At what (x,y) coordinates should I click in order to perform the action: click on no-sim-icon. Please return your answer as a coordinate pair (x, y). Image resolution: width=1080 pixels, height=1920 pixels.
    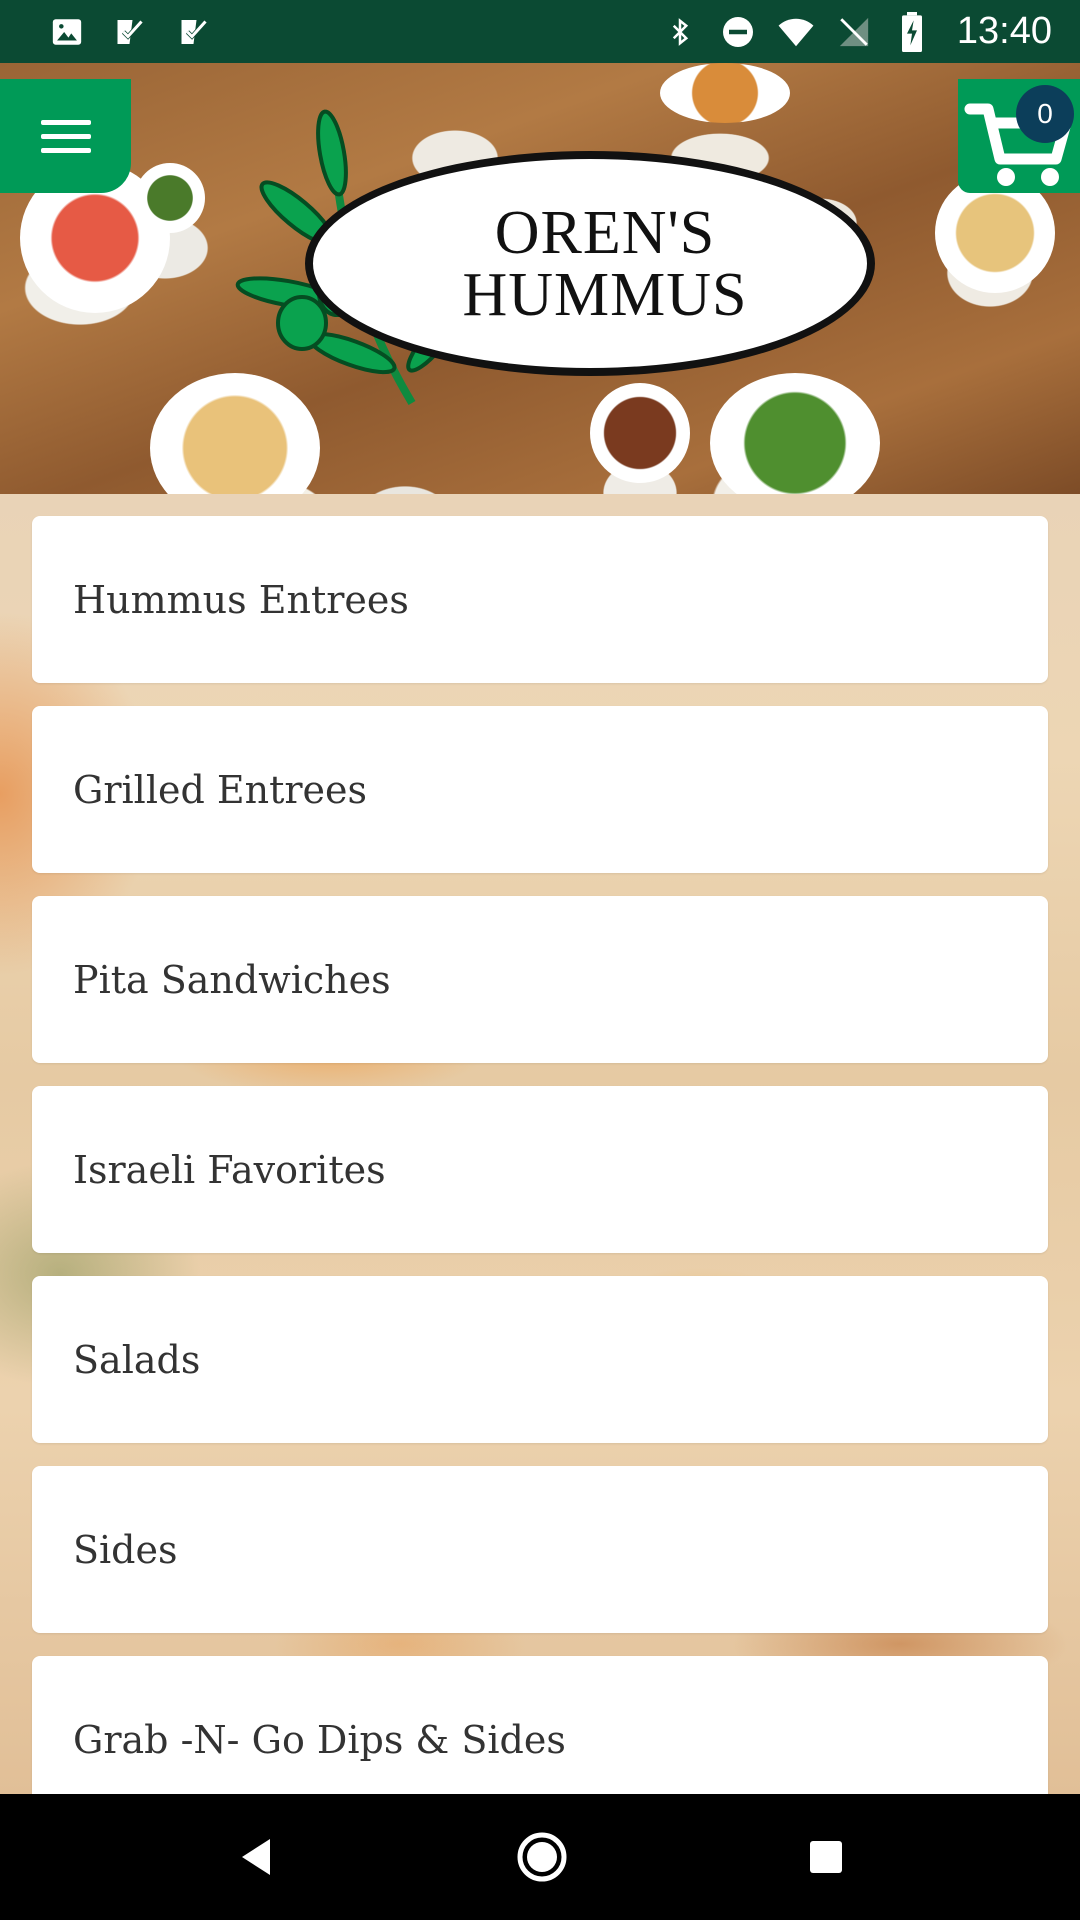
    Looking at the image, I should click on (854, 32).